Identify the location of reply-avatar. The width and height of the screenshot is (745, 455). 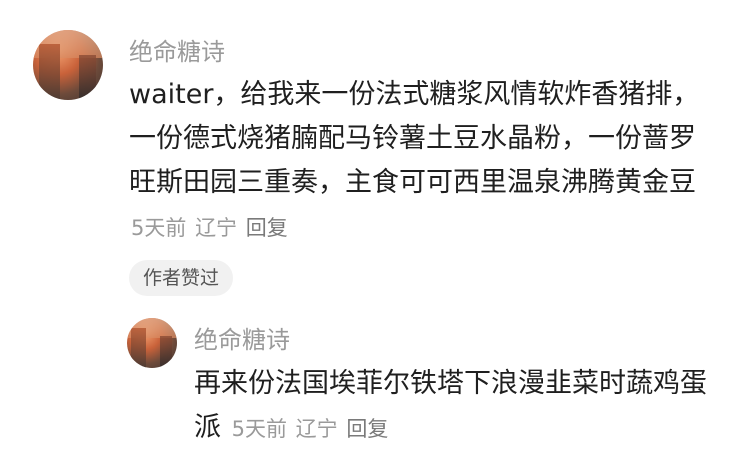
(152, 343).